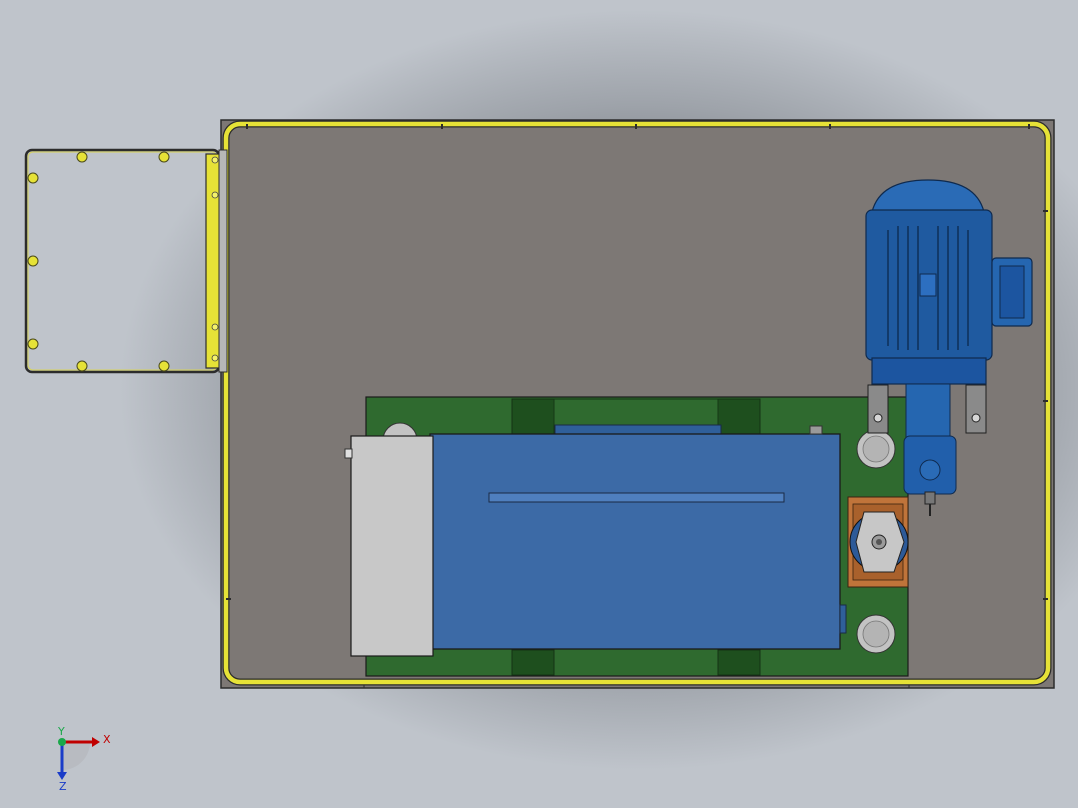 The width and height of the screenshot is (1078, 808). What do you see at coordinates (84, 759) in the screenshot?
I see `coordinate-triad: X Y Z` at bounding box center [84, 759].